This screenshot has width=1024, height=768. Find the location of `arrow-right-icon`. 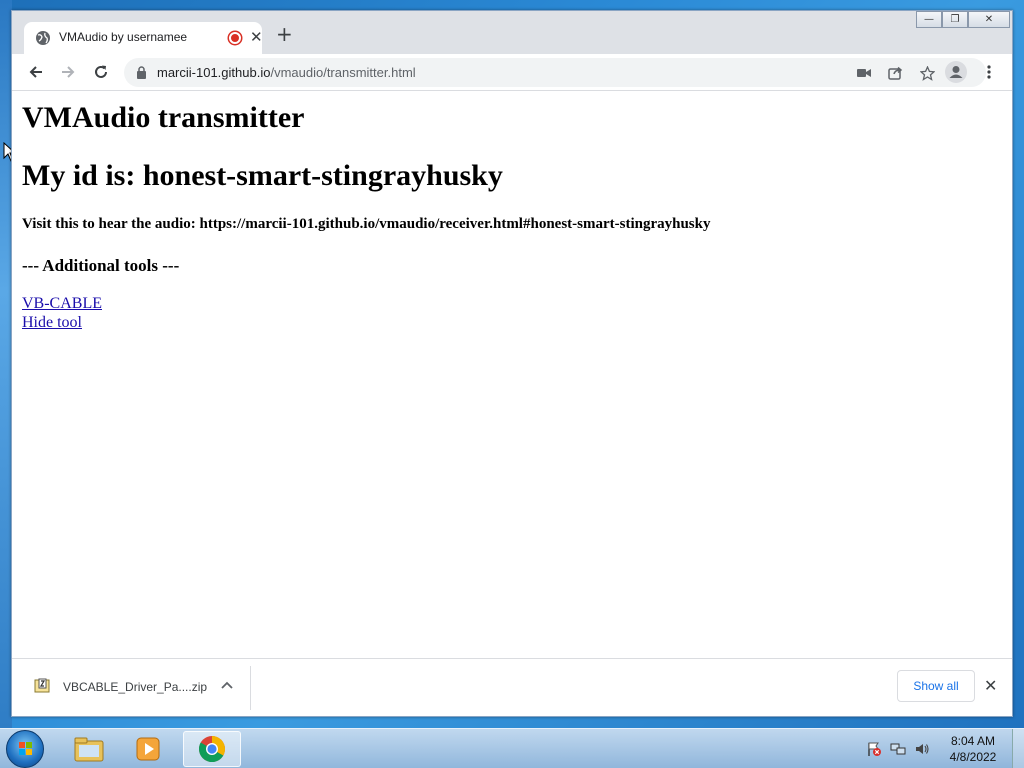

arrow-right-icon is located at coordinates (68, 72).